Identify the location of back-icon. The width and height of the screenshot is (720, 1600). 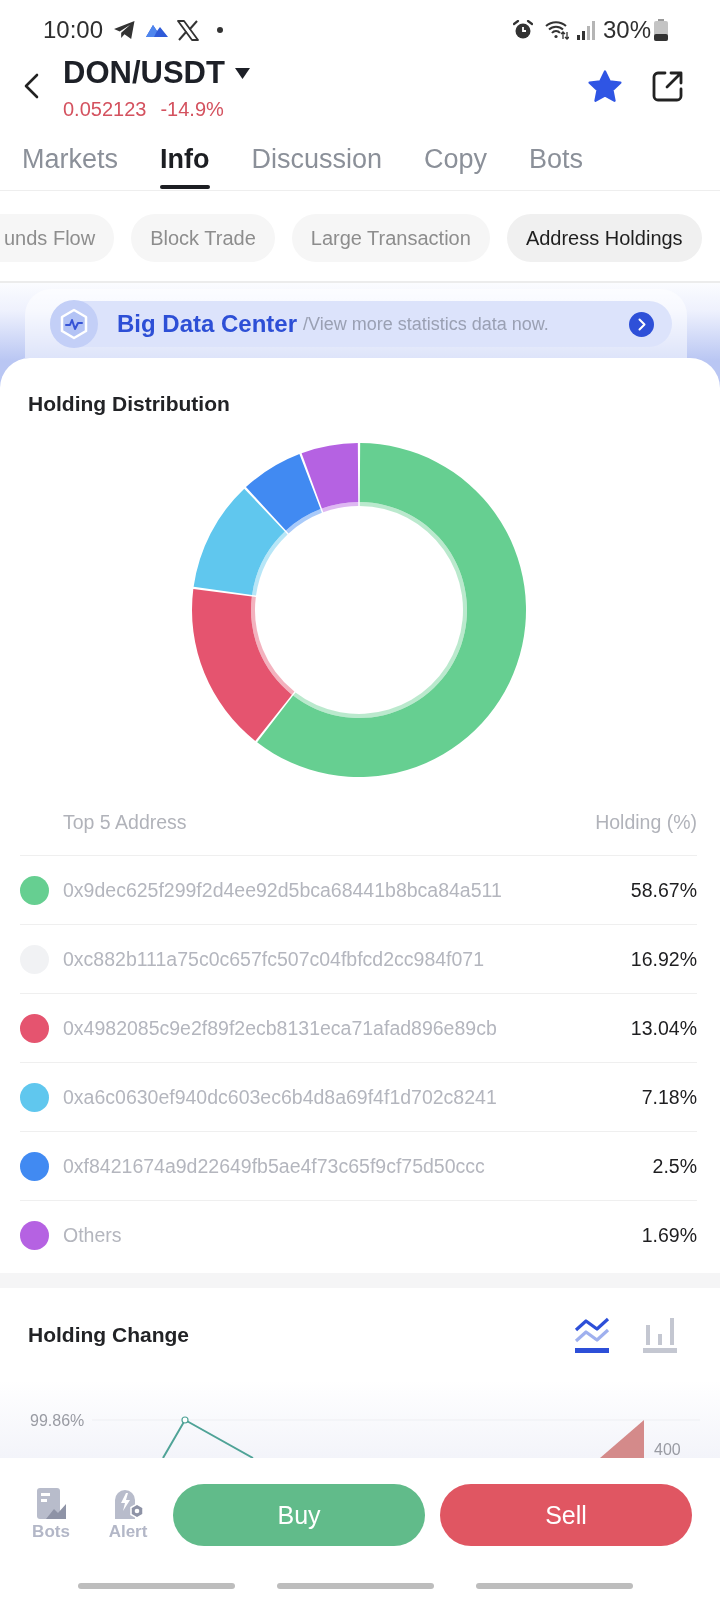
(31, 86).